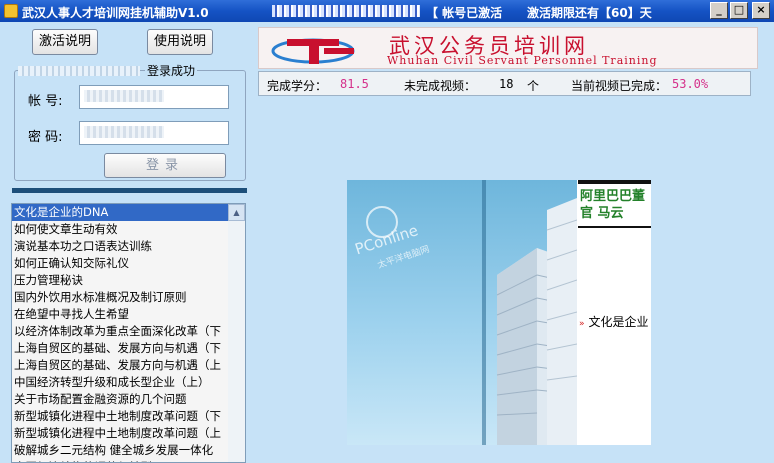  I want to click on caption-border-top, so click(614, 182).